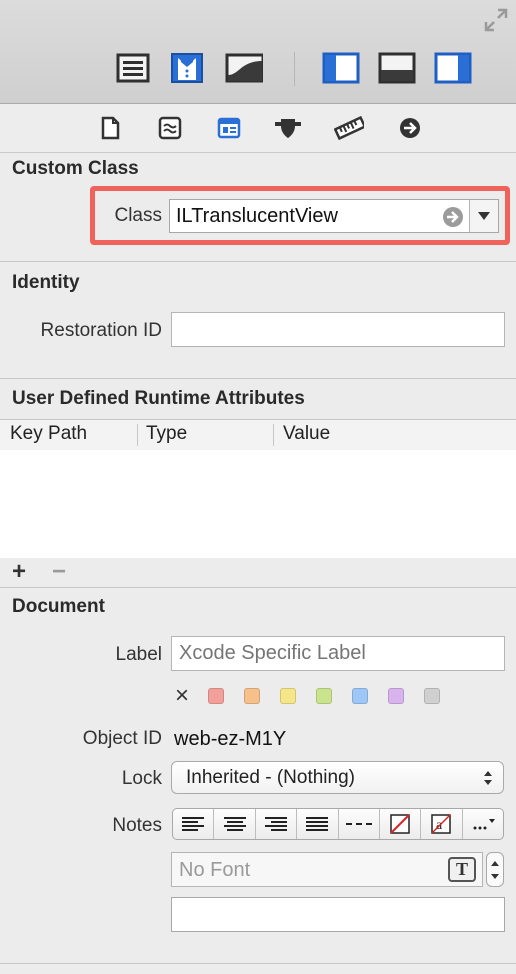  I want to click on class-combo-box: ILTranslucentView, so click(334, 216).